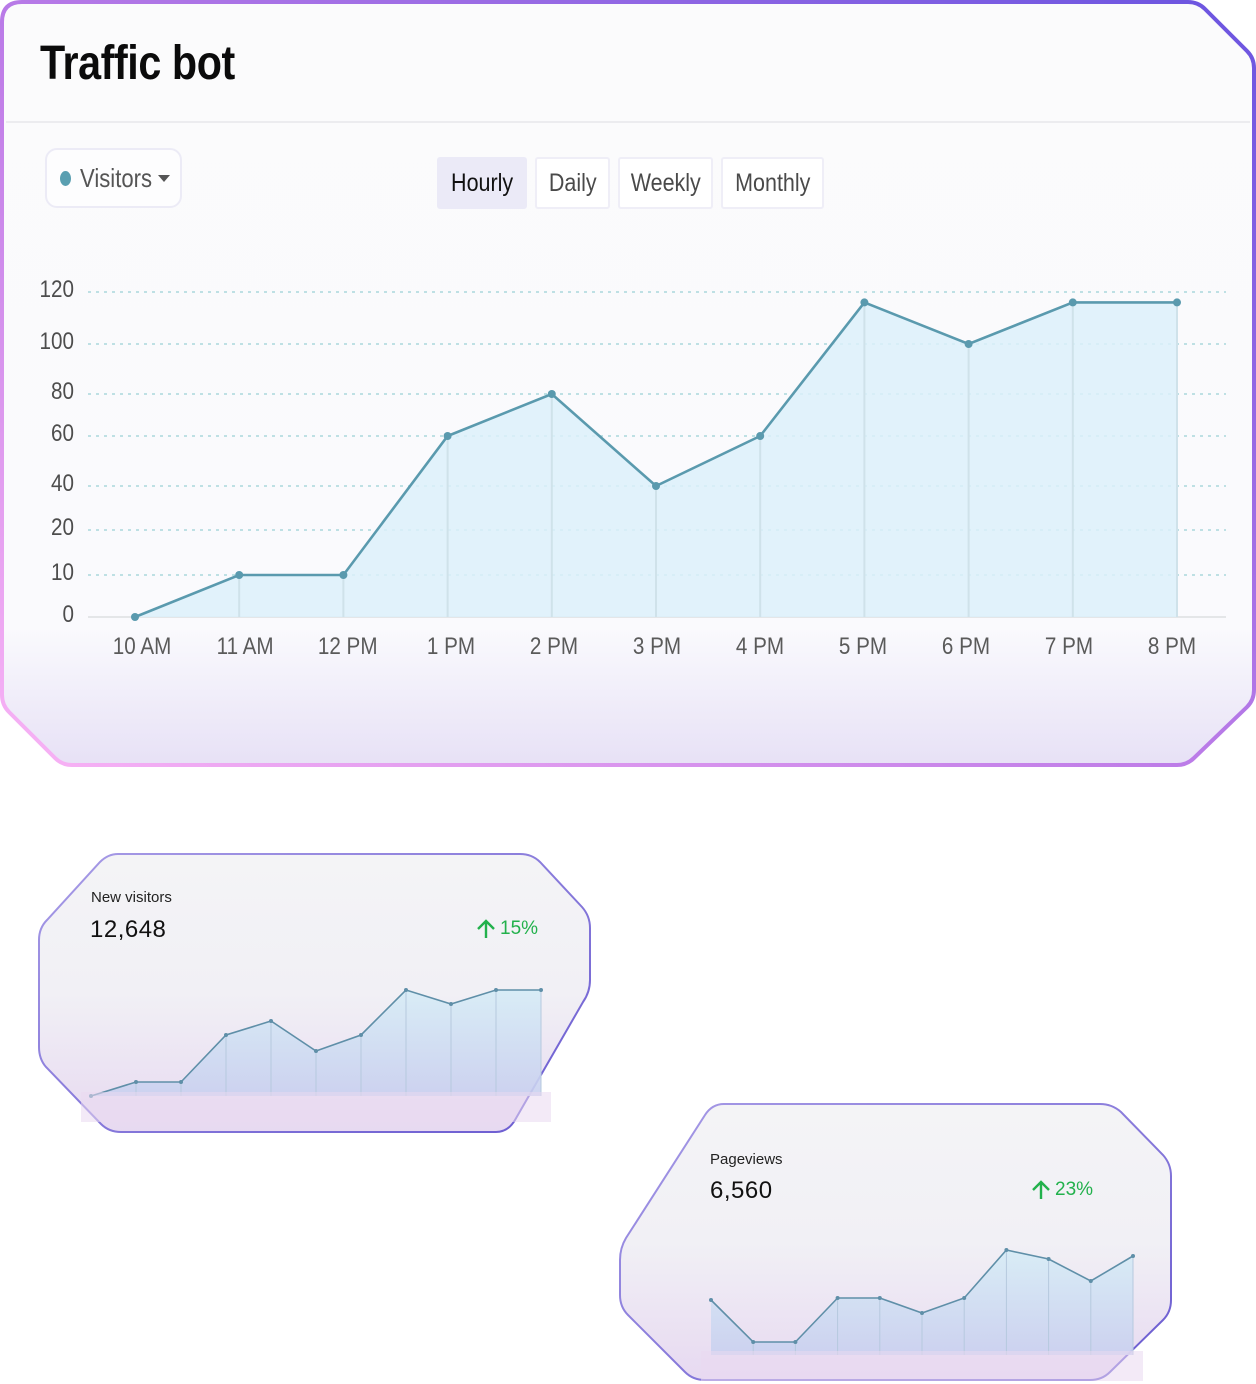 The width and height of the screenshot is (1256, 1384). What do you see at coordinates (922, 1366) in the screenshot?
I see `sparkline-fade` at bounding box center [922, 1366].